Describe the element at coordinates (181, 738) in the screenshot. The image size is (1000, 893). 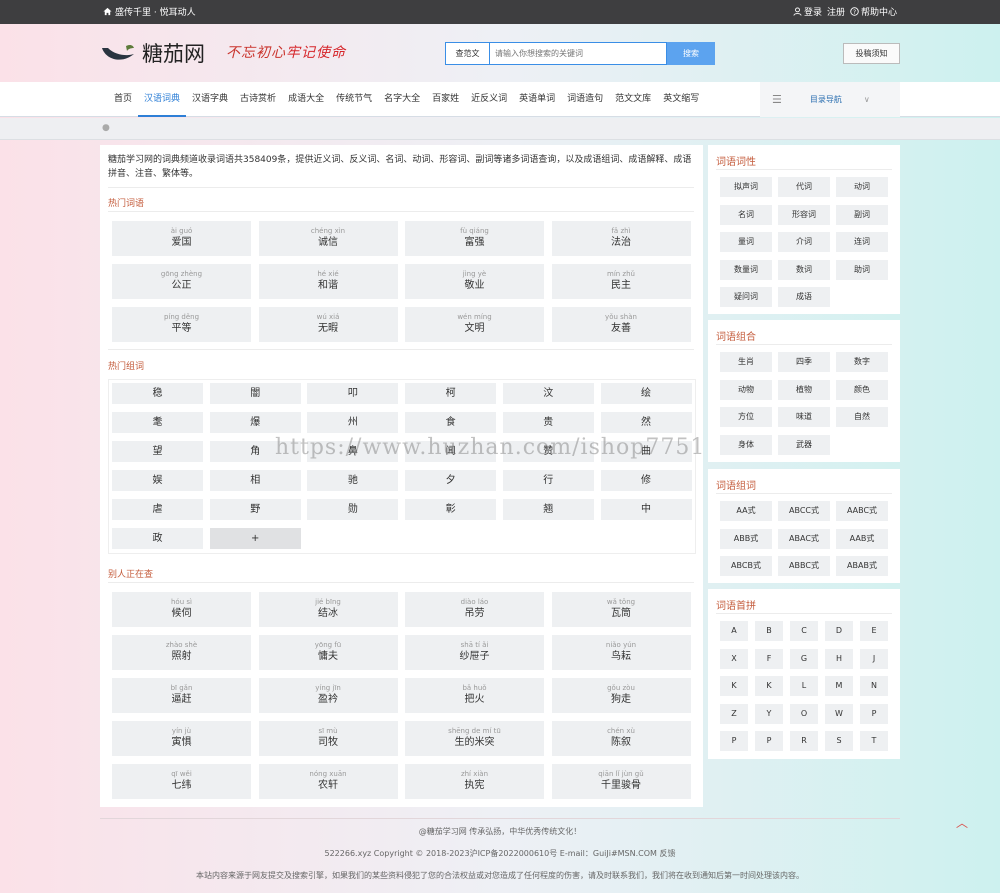
I see `word-card: yín jù 寅惧` at that location.